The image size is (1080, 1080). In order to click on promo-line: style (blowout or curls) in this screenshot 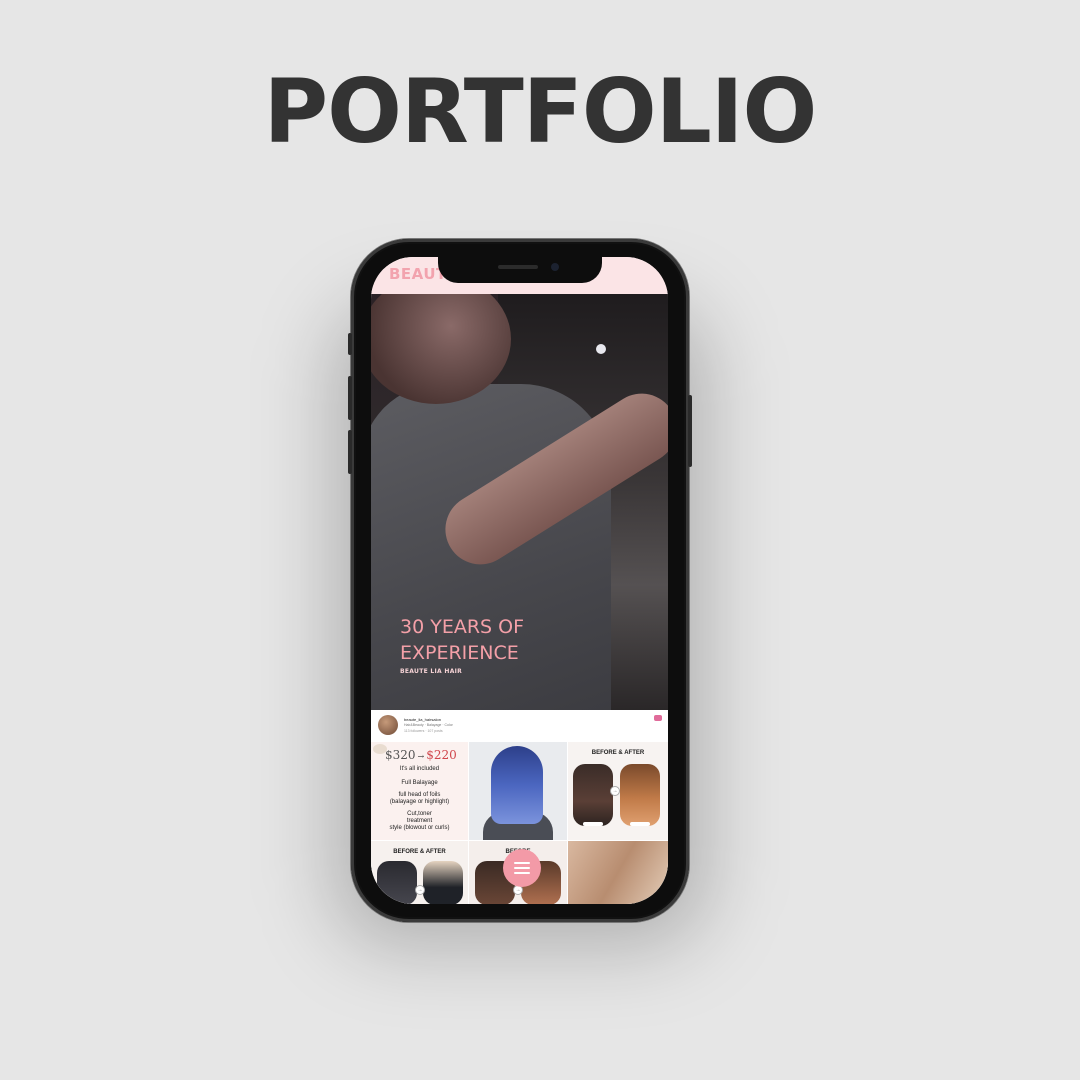, I will do `click(419, 828)`.